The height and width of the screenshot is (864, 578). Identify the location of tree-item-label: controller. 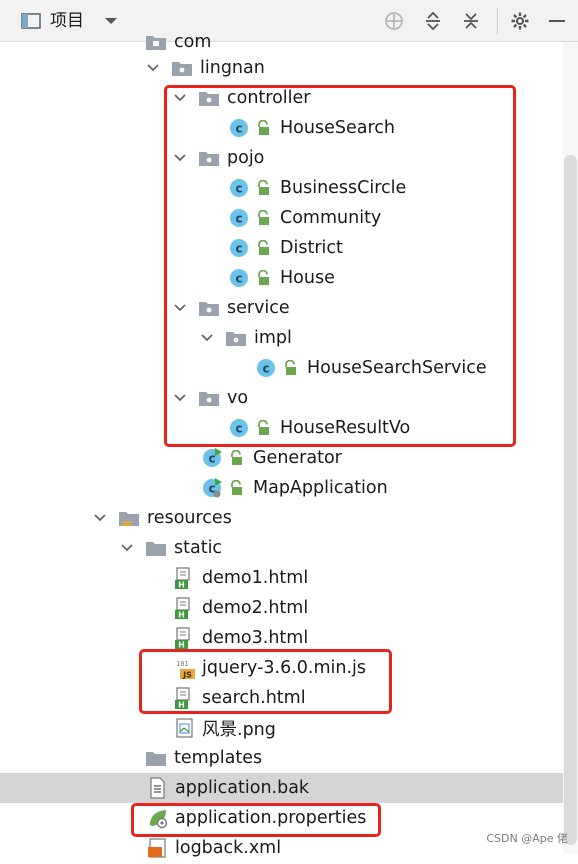
(269, 98).